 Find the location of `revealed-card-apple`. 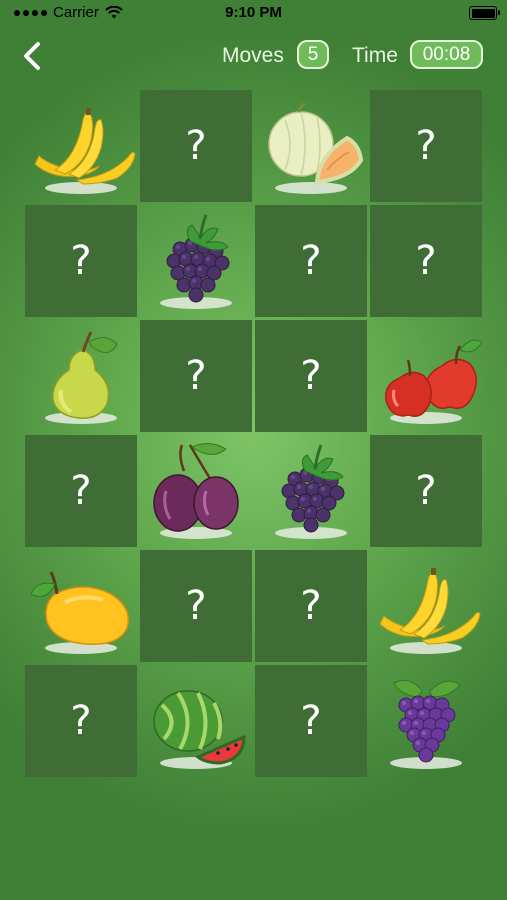

revealed-card-apple is located at coordinates (426, 376).